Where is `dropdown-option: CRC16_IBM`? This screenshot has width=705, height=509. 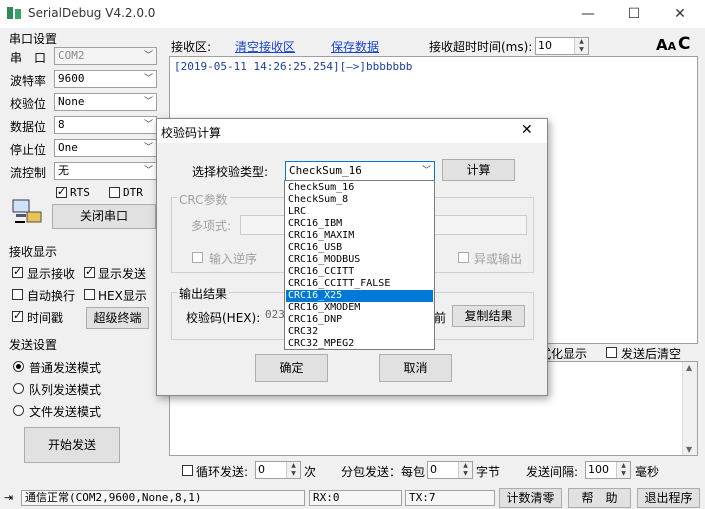 dropdown-option: CRC16_IBM is located at coordinates (359, 224).